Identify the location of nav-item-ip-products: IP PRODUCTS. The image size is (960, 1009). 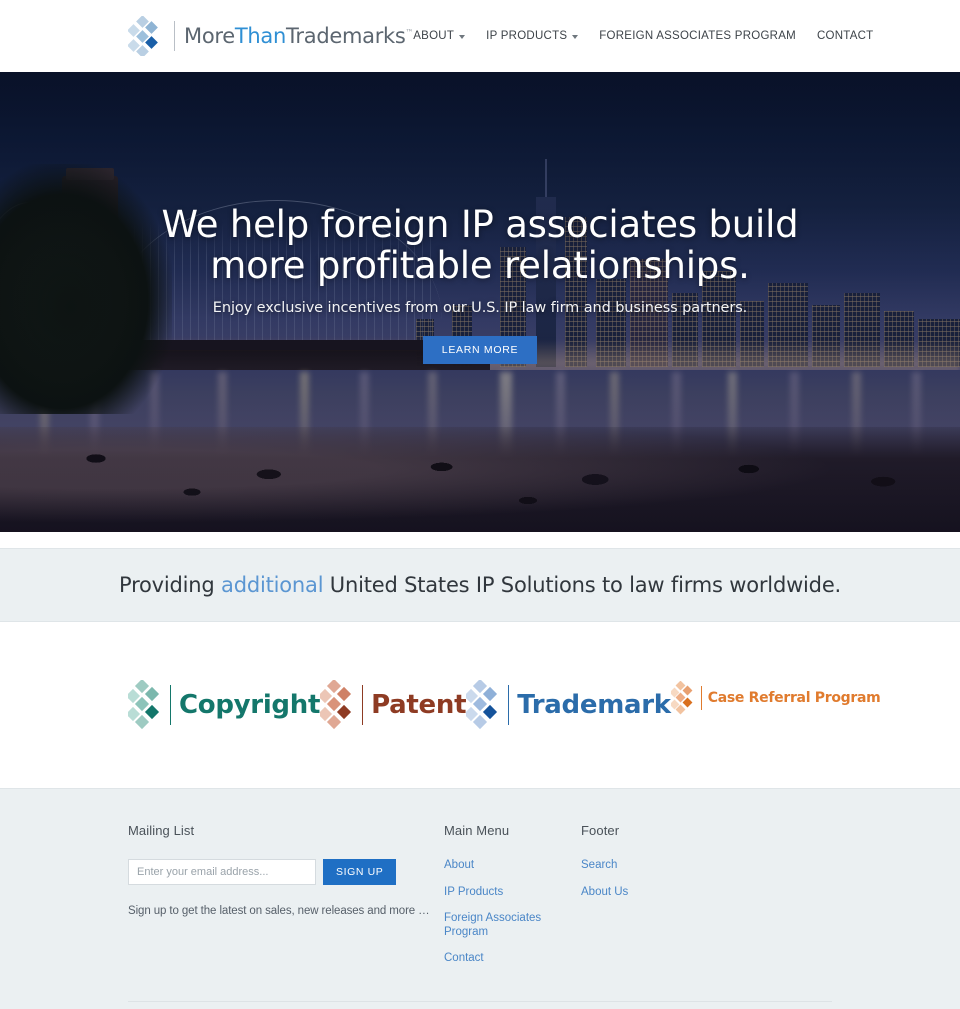
(532, 36).